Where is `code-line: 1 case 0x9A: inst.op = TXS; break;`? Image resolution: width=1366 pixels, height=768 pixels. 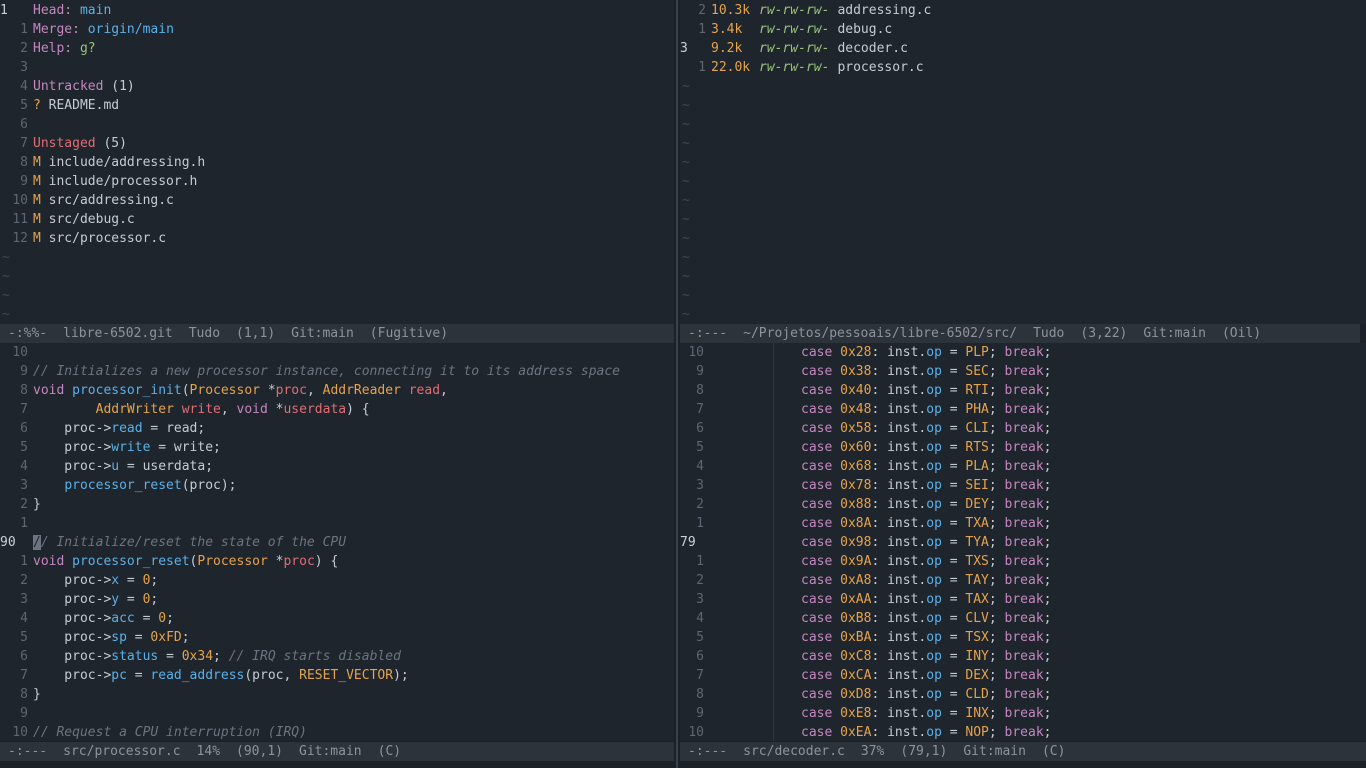 code-line: 1 case 0x9A: inst.op = TXS; break; is located at coordinates (1023, 561).